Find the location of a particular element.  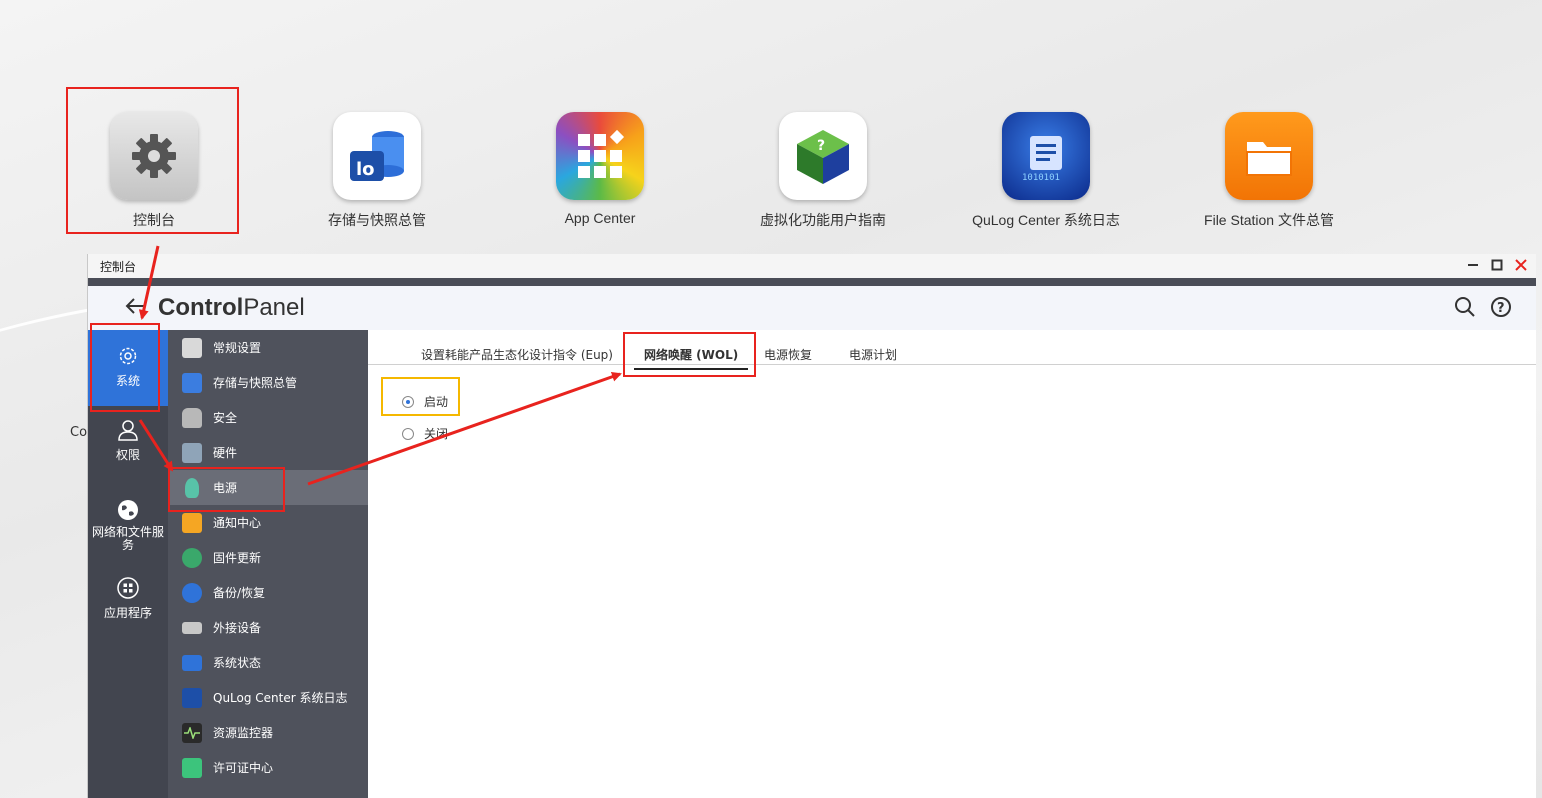

desktop-icon-label: QuLog Center 系统日志 is located at coordinates (1046, 220).